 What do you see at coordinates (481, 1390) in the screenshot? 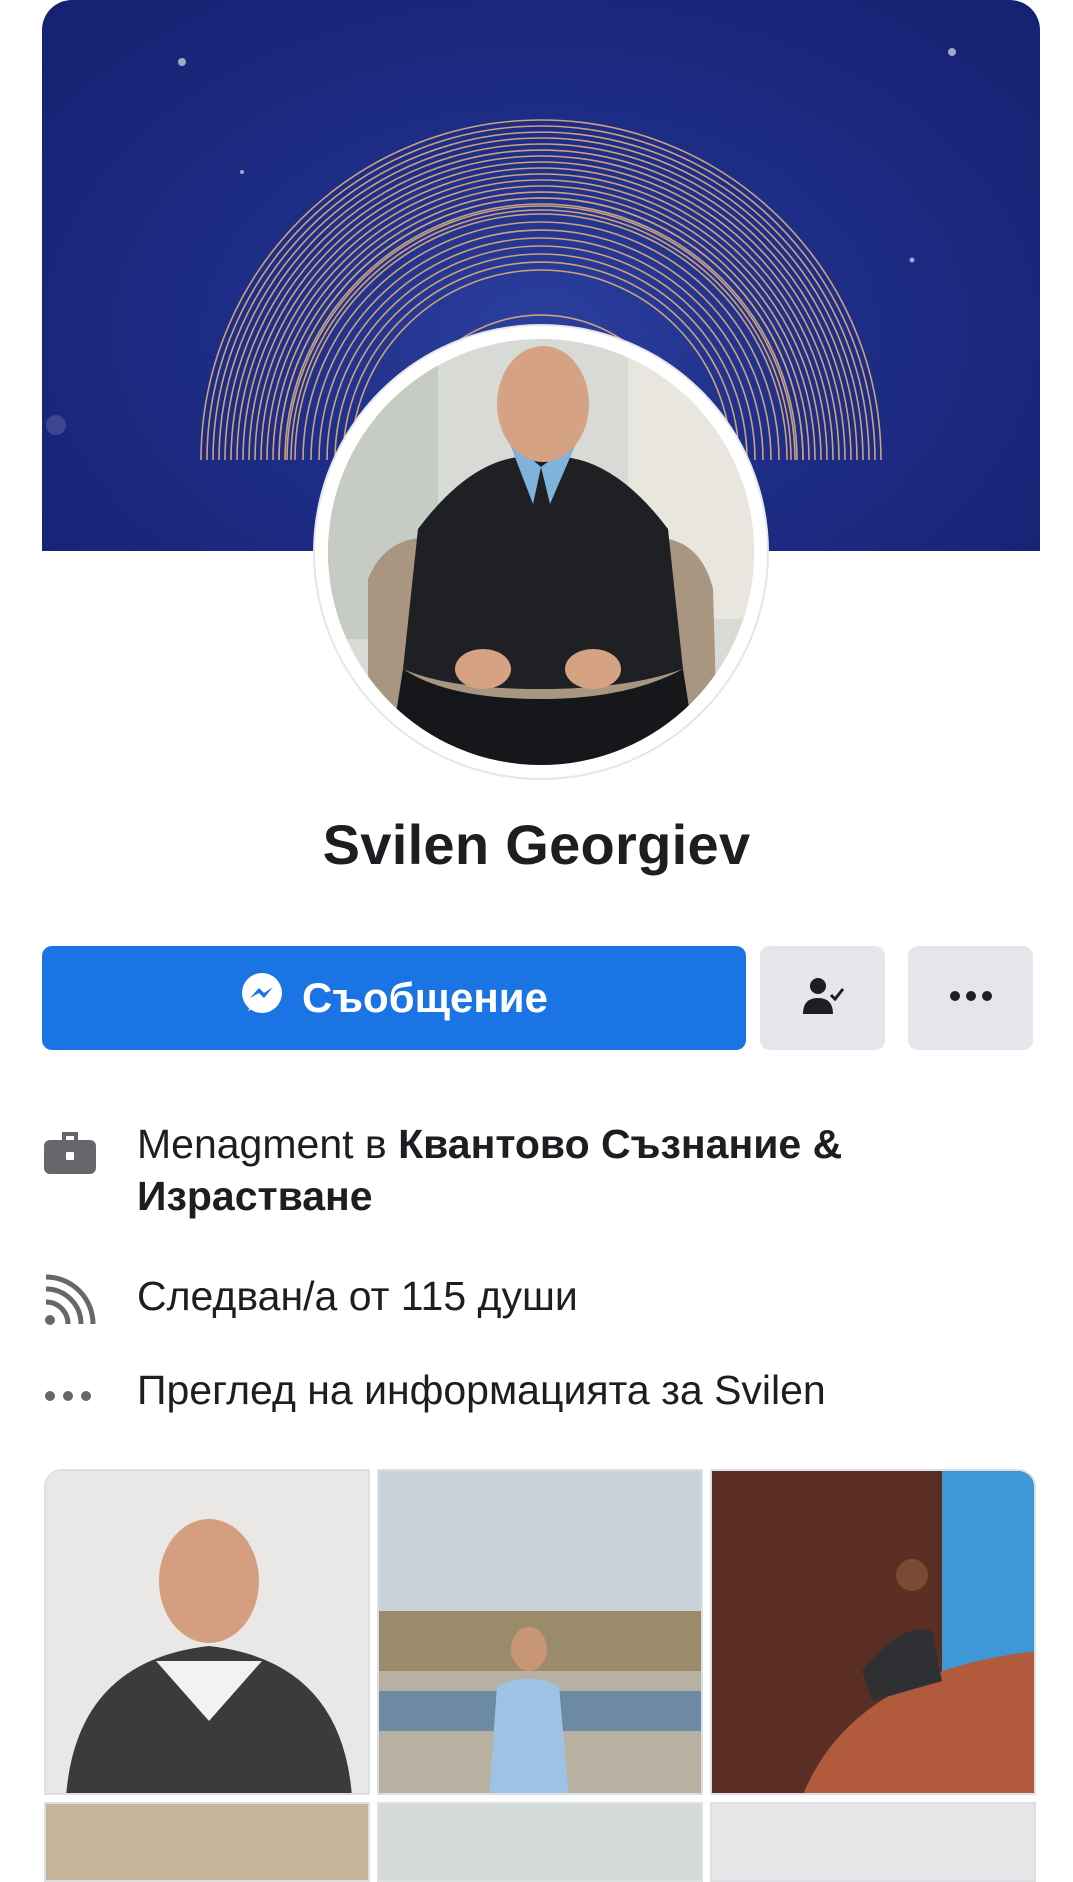
I see `see-about-text: Преглед на информацията за Svilen` at bounding box center [481, 1390].